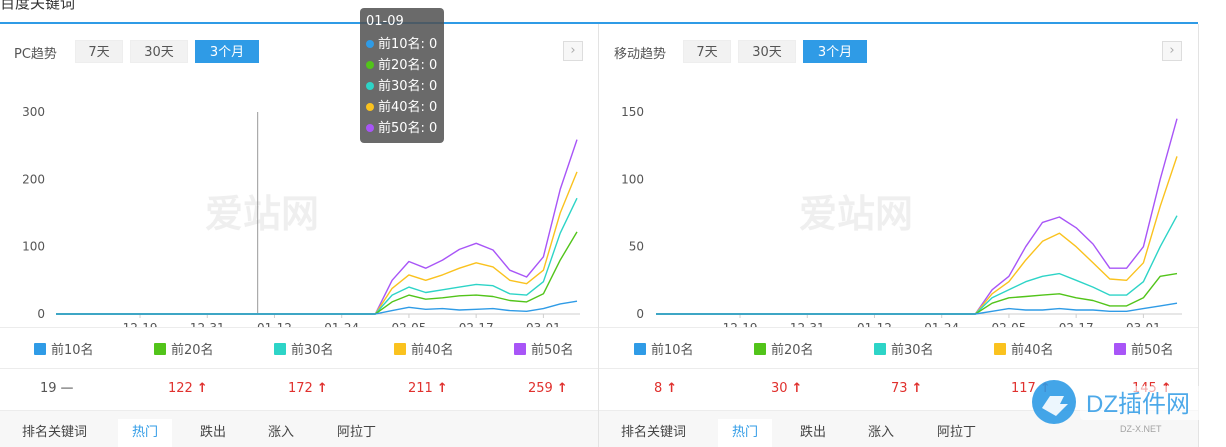  Describe the element at coordinates (640, 54) in the screenshot. I see `mobile-panel-label: 移动趋势` at that location.